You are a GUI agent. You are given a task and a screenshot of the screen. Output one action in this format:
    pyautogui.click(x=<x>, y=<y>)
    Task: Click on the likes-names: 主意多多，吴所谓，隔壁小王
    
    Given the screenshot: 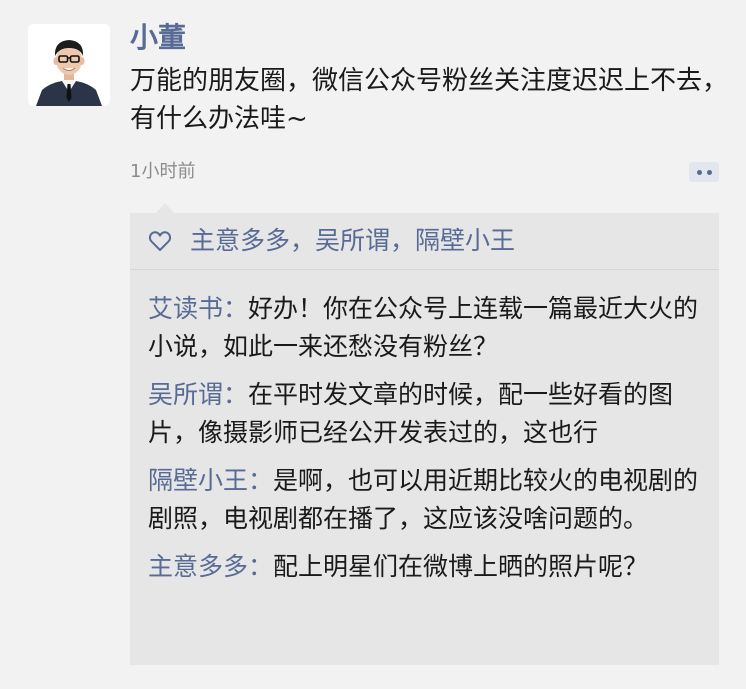 What is the action you would take?
    pyautogui.click(x=352, y=241)
    